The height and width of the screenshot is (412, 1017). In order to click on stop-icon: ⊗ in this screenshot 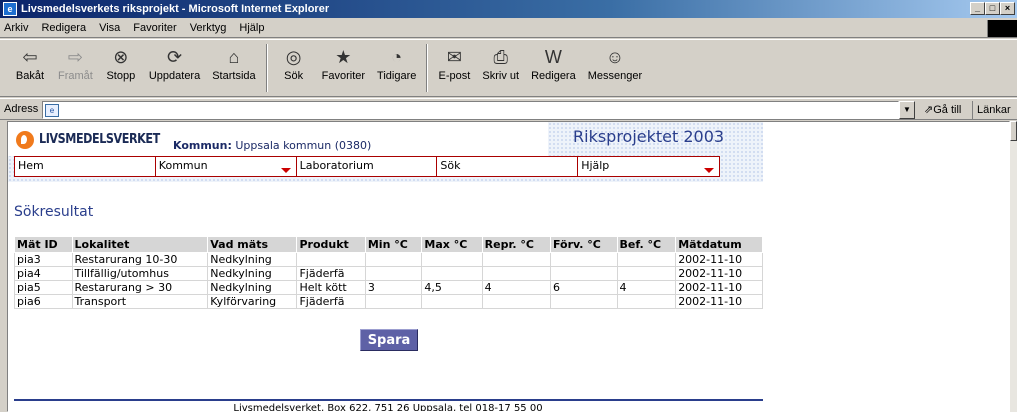, I will do `click(121, 57)`.